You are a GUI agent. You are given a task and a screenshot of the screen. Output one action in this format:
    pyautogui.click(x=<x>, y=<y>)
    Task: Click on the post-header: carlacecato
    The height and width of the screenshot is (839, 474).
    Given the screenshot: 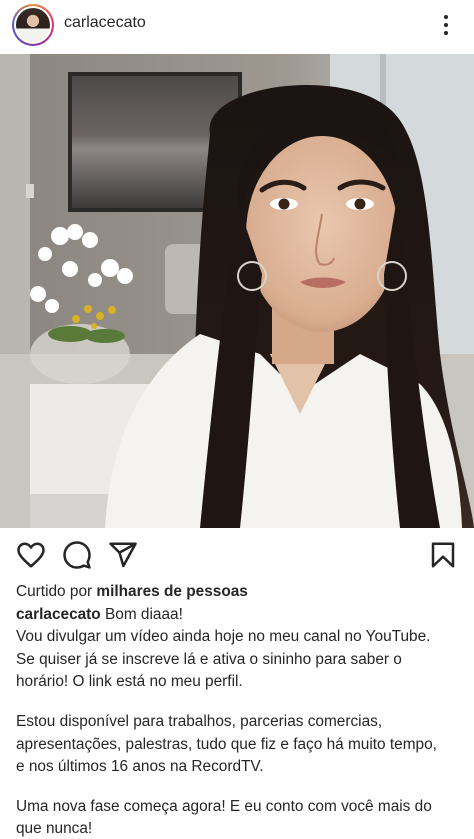 What is the action you would take?
    pyautogui.click(x=237, y=26)
    